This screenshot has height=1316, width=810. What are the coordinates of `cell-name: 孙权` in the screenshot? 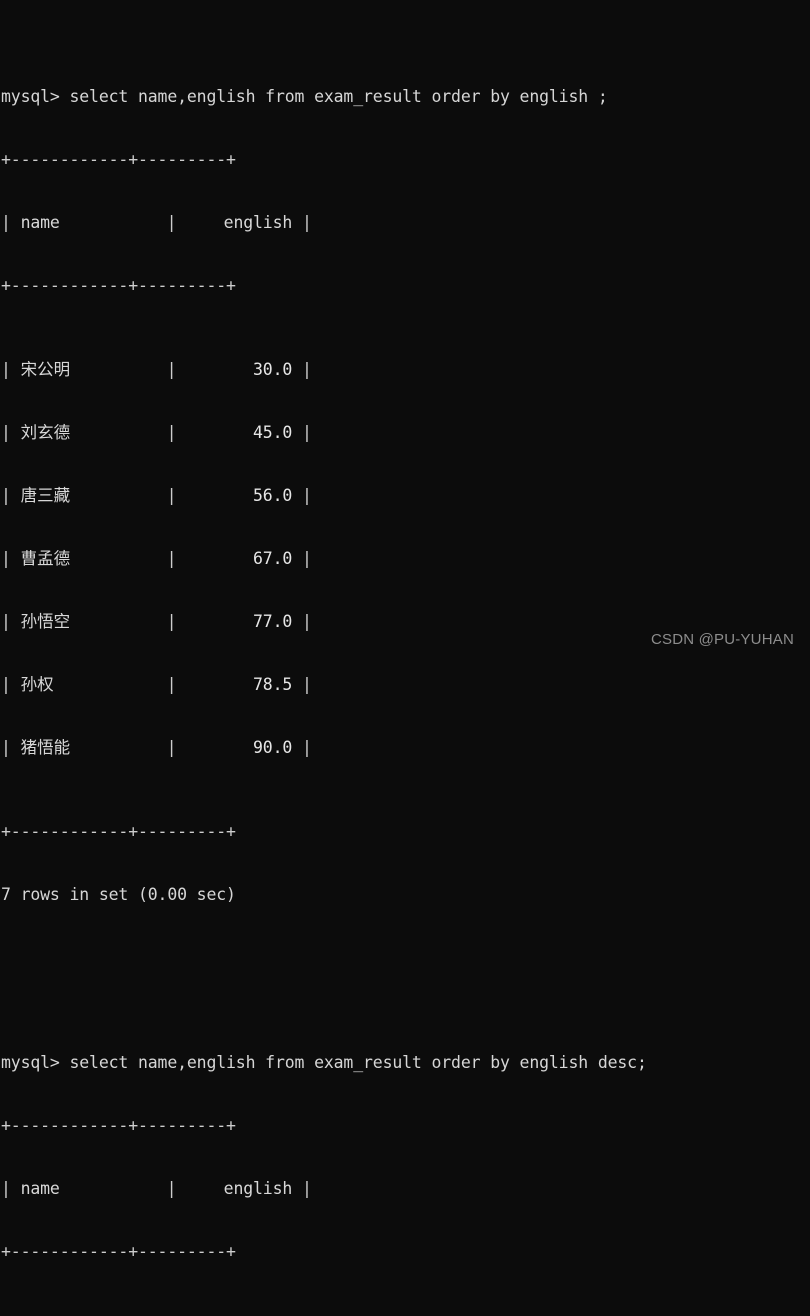 It's located at (37, 684).